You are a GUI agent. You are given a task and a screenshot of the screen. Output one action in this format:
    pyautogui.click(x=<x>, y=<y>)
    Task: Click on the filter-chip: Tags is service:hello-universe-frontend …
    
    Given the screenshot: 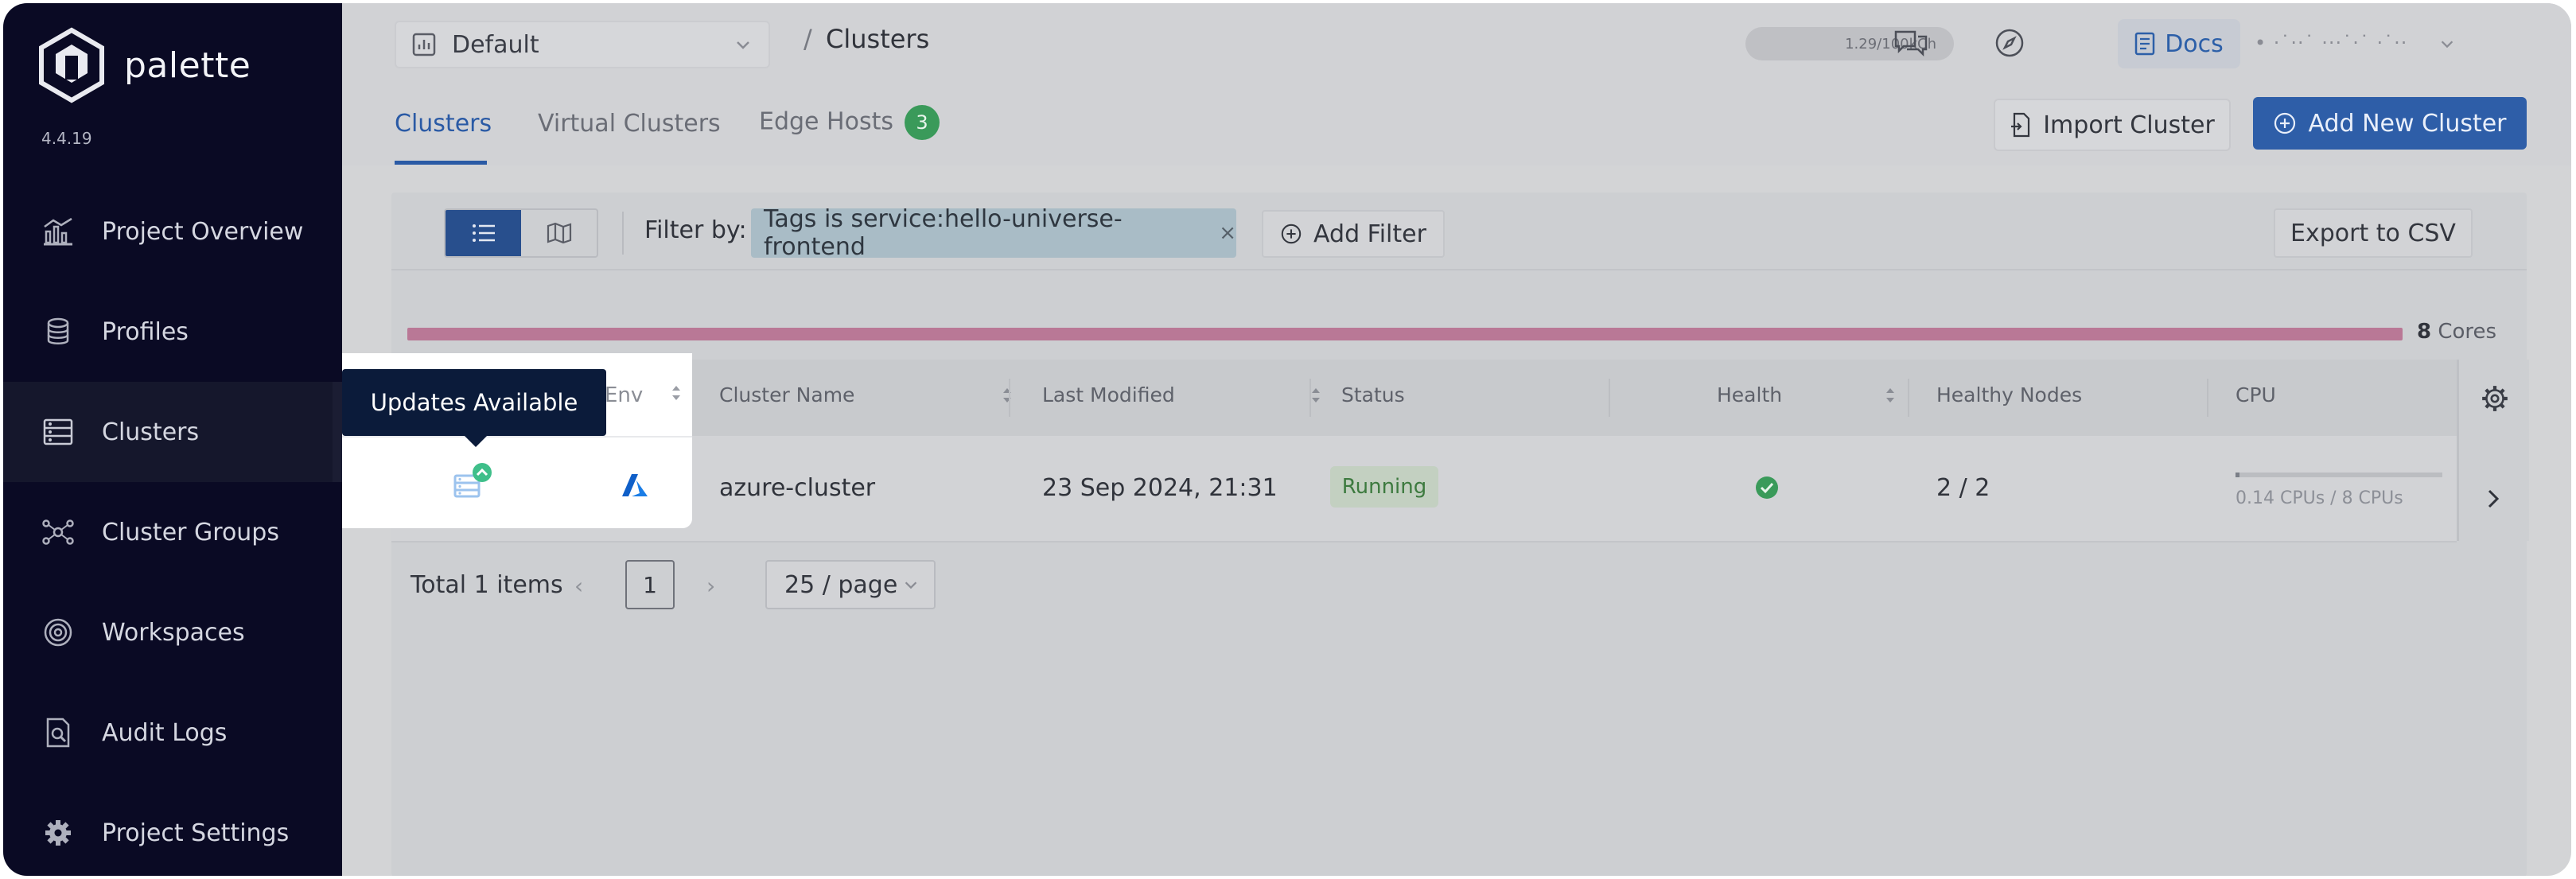 What is the action you would take?
    pyautogui.click(x=994, y=233)
    